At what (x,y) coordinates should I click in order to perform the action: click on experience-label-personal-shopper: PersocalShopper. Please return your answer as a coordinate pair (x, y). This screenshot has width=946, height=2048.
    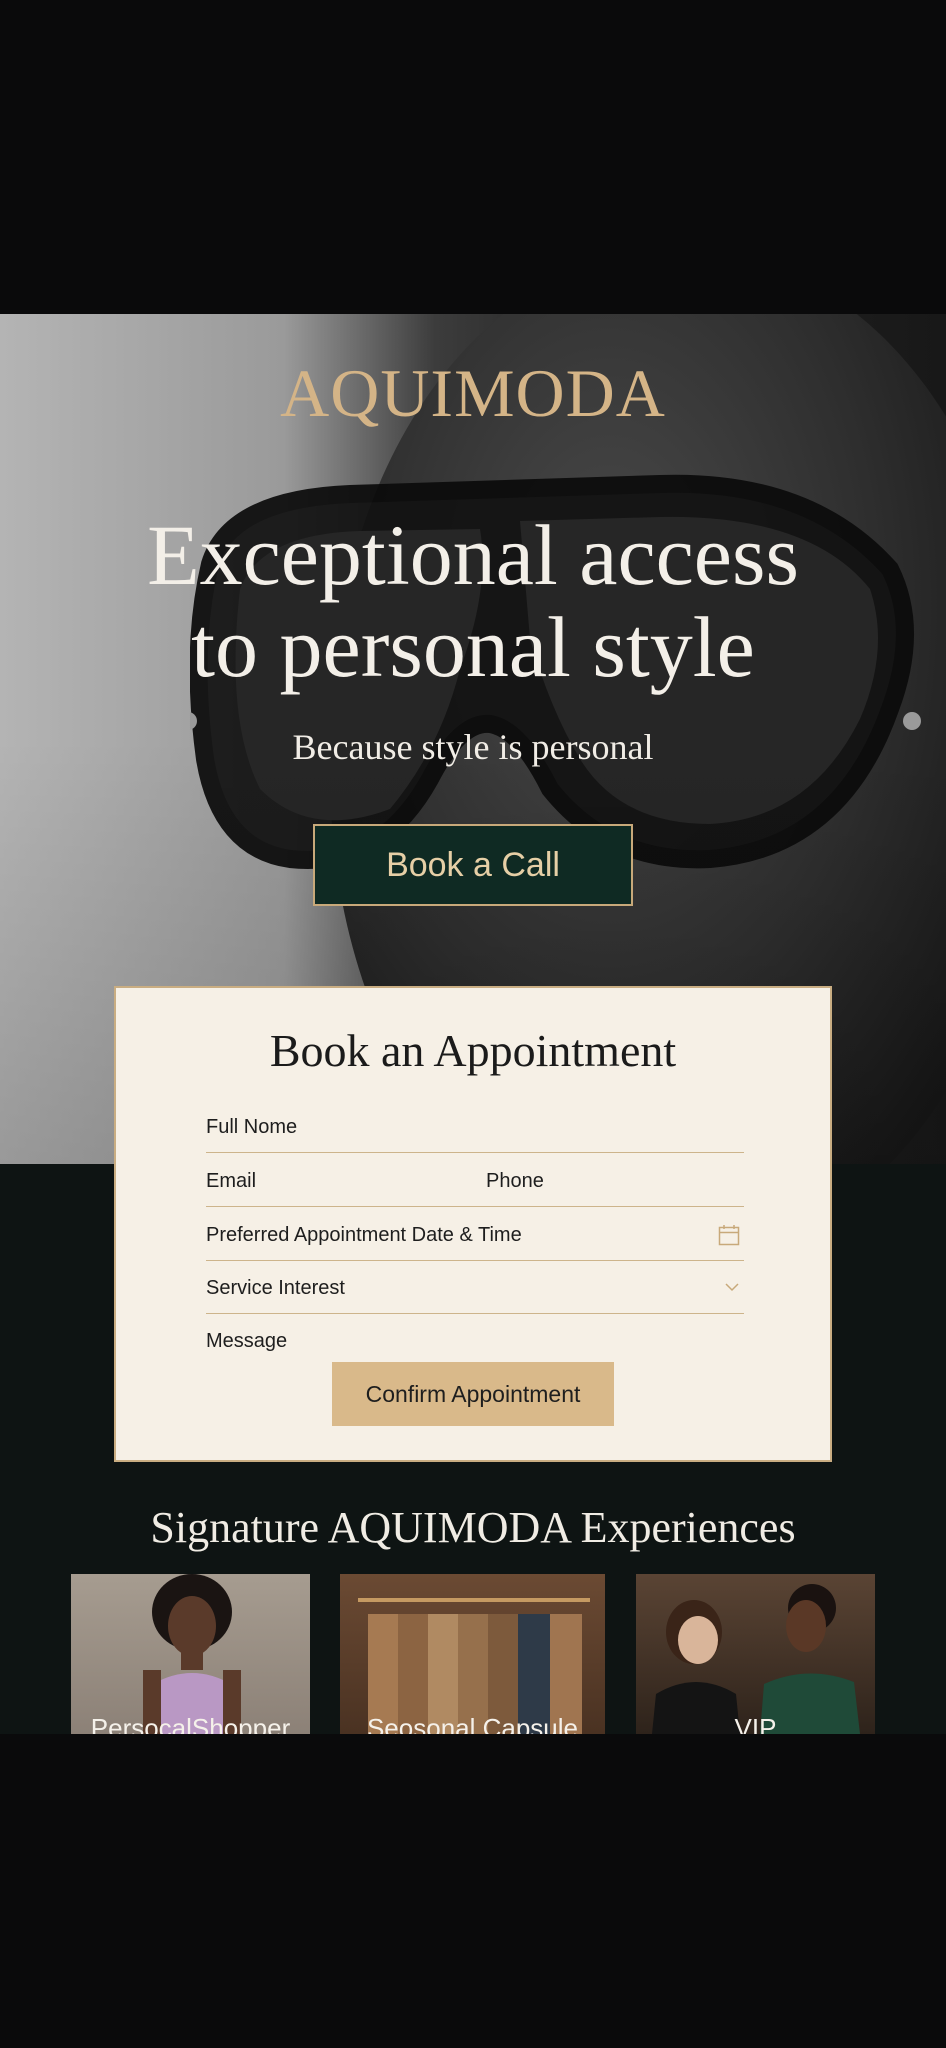
    Looking at the image, I should click on (190, 1723).